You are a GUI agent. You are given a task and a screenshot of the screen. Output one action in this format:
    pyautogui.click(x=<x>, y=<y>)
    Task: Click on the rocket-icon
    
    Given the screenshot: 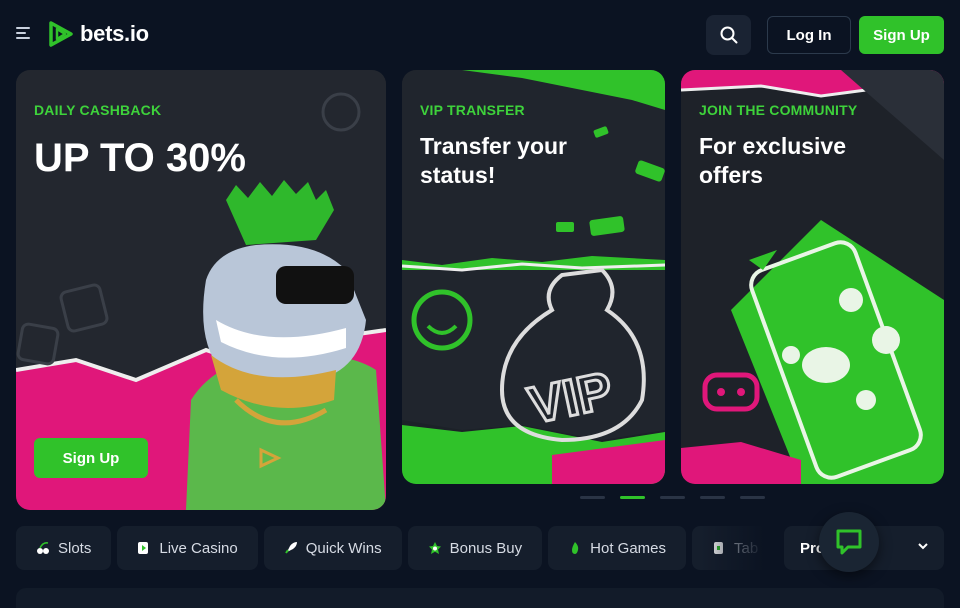 What is the action you would take?
    pyautogui.click(x=291, y=548)
    